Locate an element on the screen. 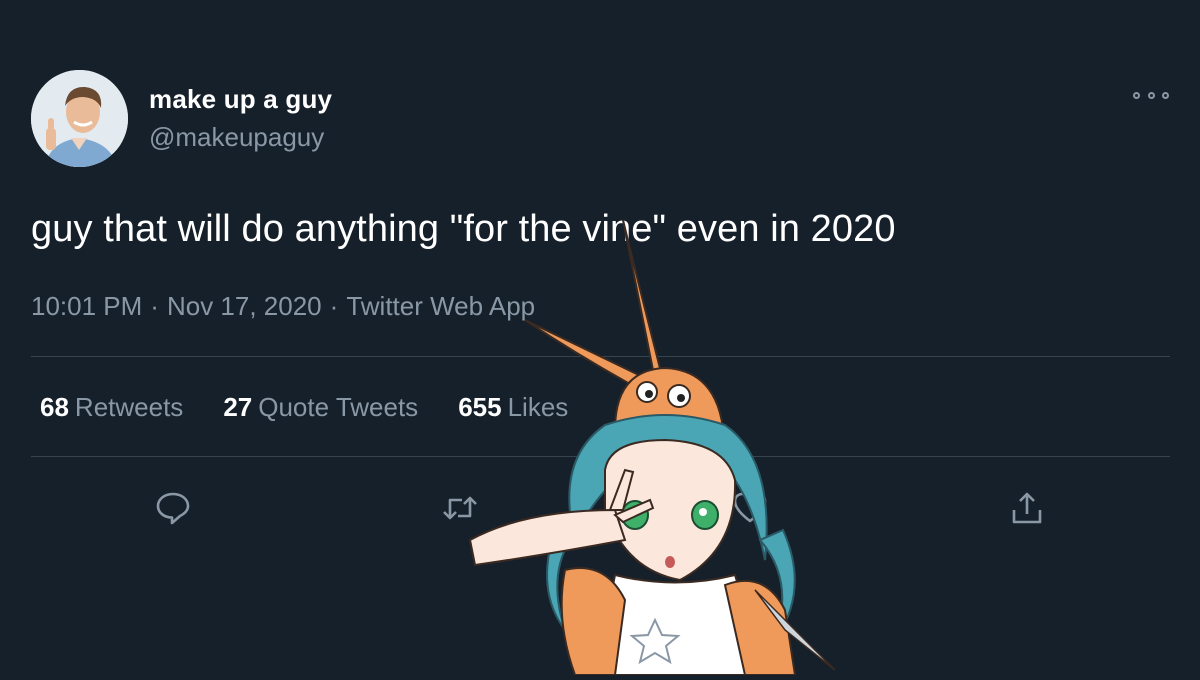 The image size is (1200, 680). like-button is located at coordinates (750, 508).